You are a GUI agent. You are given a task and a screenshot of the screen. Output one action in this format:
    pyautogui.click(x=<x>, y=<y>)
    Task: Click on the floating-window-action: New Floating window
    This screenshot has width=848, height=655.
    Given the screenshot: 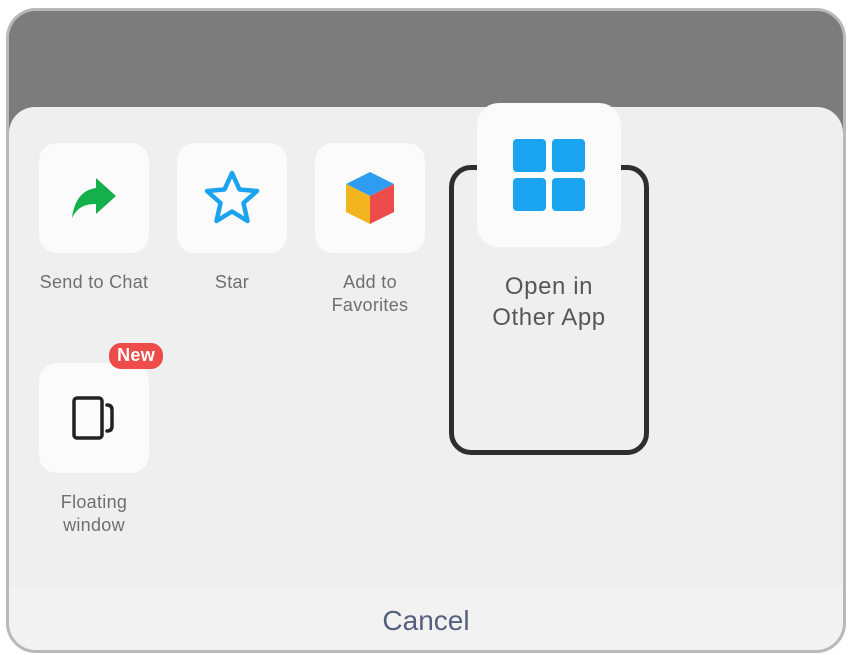 What is the action you would take?
    pyautogui.click(x=101, y=440)
    